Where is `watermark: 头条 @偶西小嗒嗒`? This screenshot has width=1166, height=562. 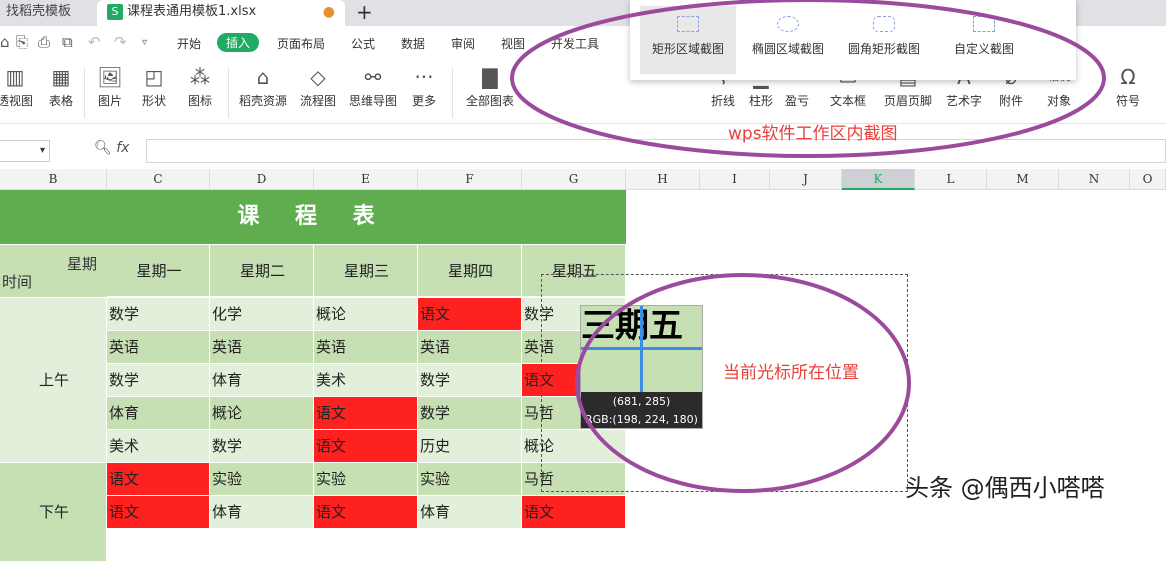 watermark: 头条 @偶西小嗒嗒 is located at coordinates (1005, 488).